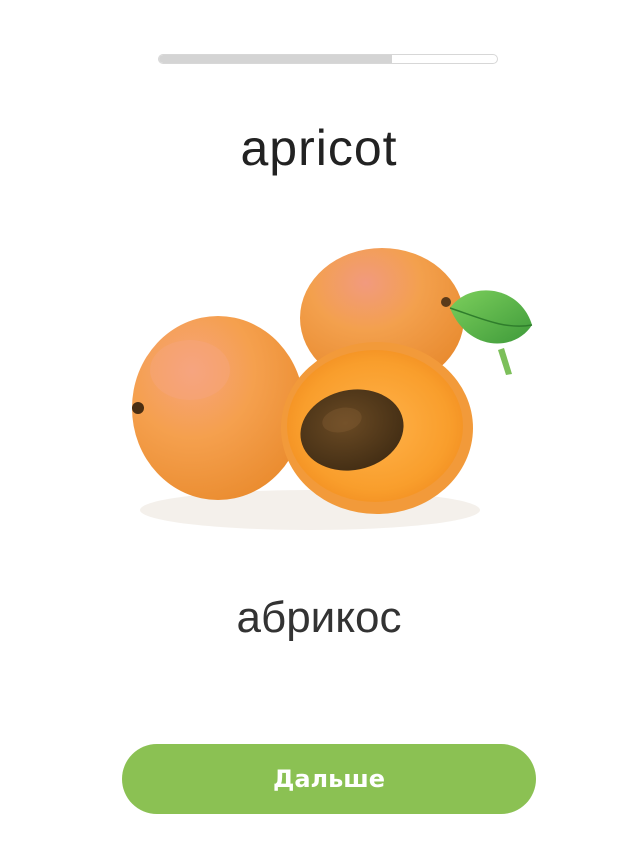  Describe the element at coordinates (377, 428) in the screenshot. I see `halved-apricot-shape` at that location.